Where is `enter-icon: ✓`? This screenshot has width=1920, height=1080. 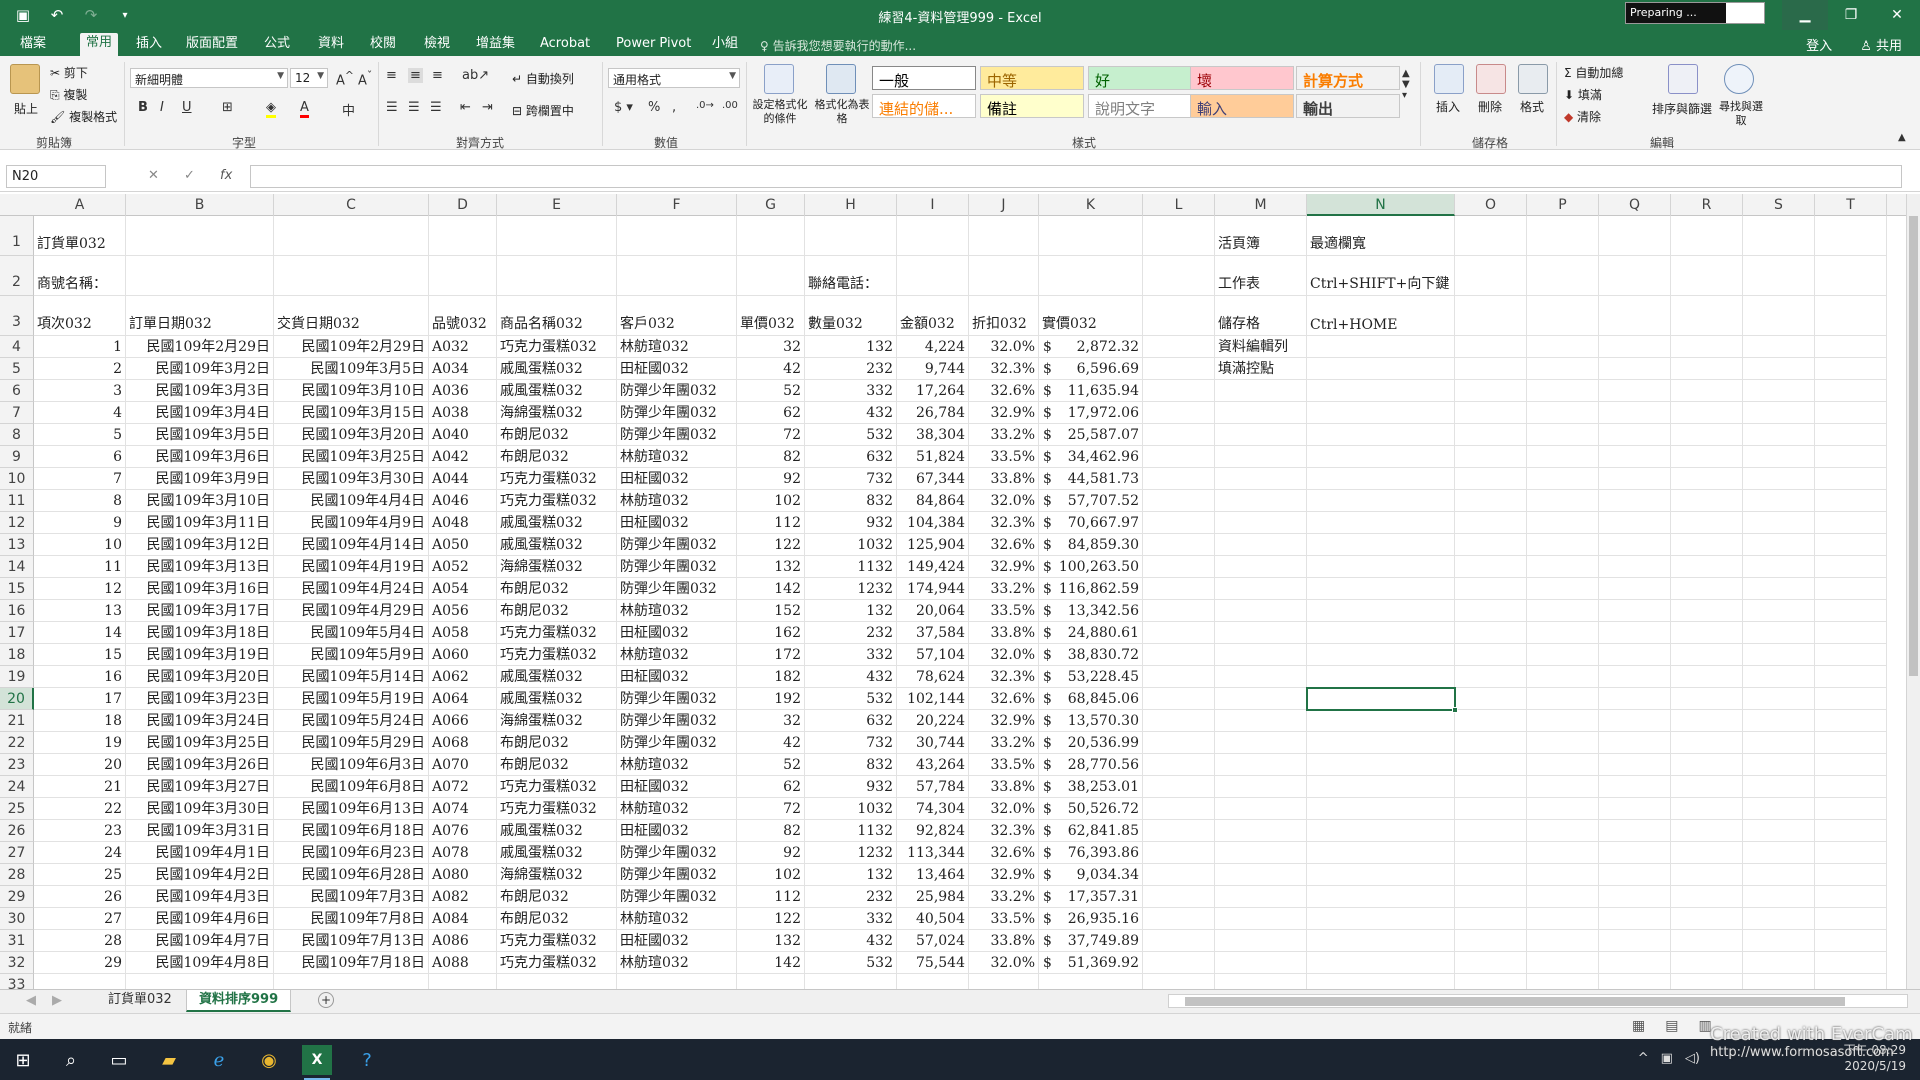
enter-icon: ✓ is located at coordinates (189, 175).